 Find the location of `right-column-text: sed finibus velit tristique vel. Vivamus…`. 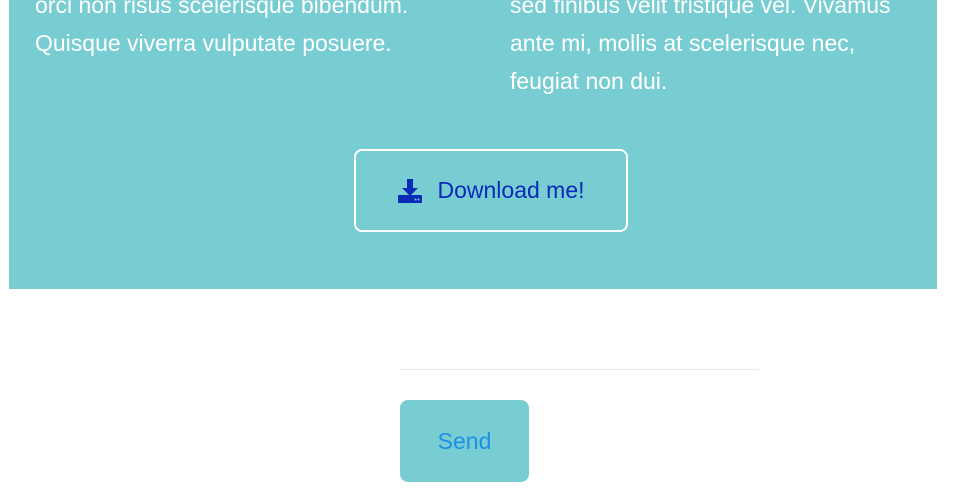

right-column-text: sed finibus velit tristique vel. Vivamus… is located at coordinates (720, 50).